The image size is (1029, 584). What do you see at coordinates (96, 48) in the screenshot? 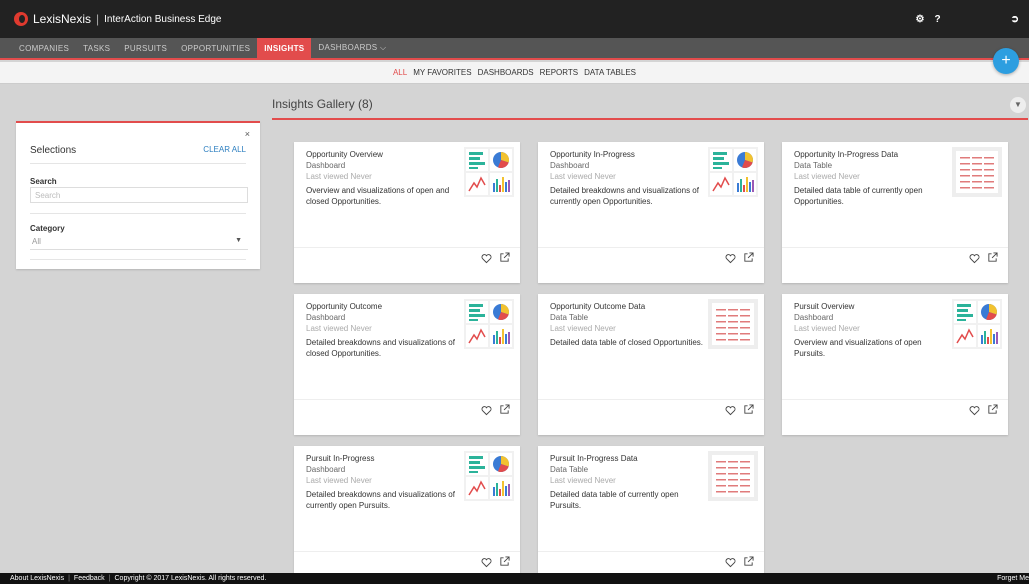
I see `nav-tasks: TASKS` at bounding box center [96, 48].